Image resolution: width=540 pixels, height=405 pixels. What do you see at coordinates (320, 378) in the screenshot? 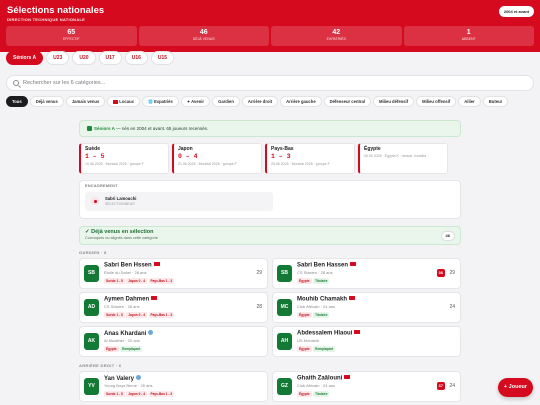
I see `player-name: Ghaith Zaâlouni` at bounding box center [320, 378].